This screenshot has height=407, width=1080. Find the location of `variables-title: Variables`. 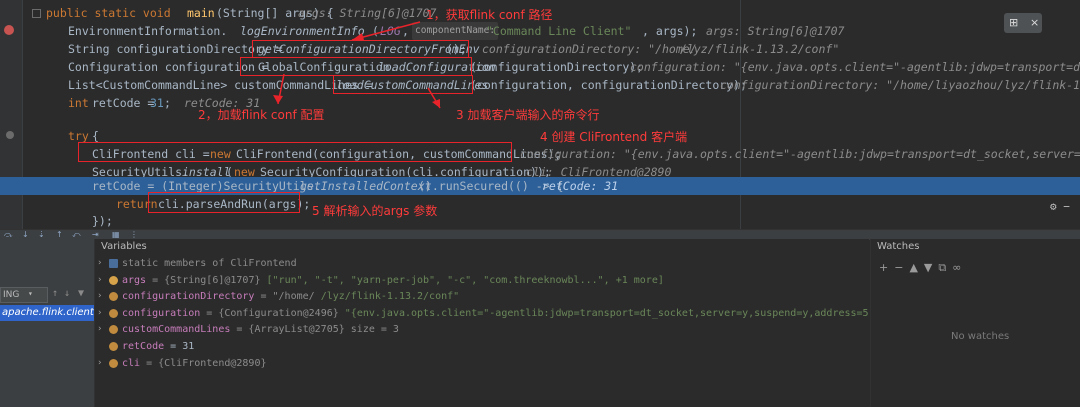

variables-title: Variables is located at coordinates (124, 246).